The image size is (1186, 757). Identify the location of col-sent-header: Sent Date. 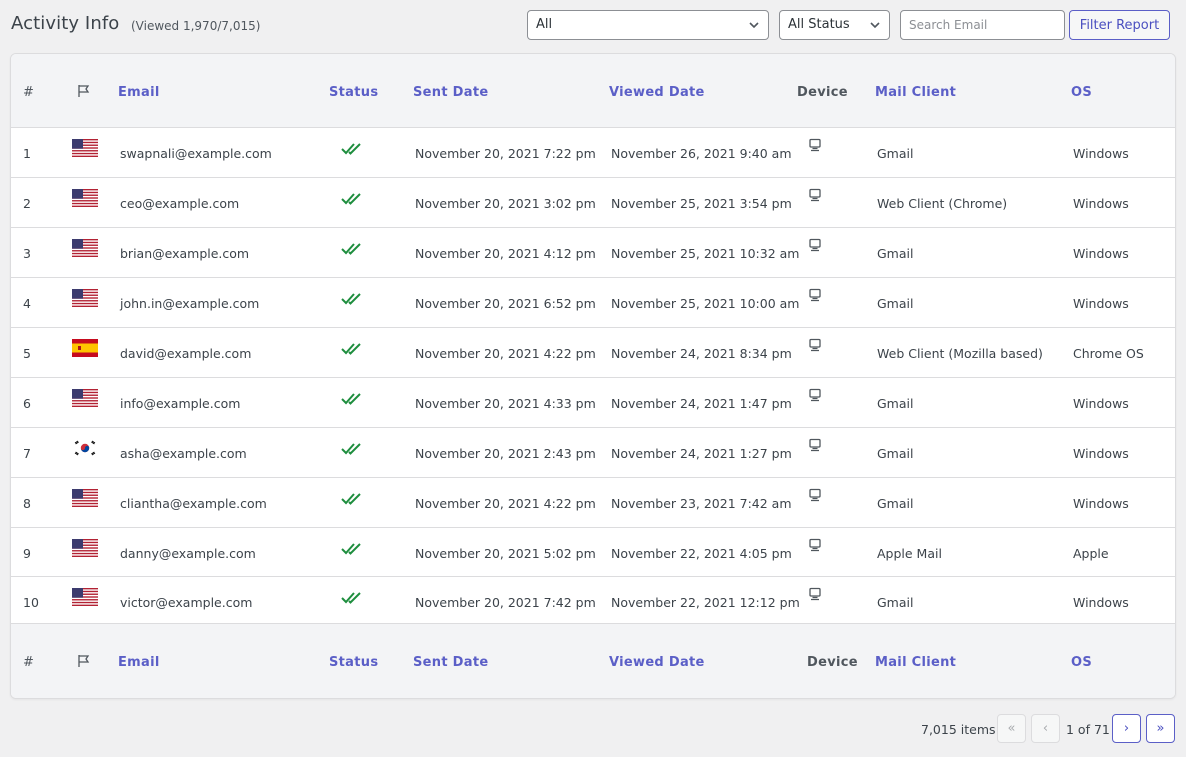
(450, 92).